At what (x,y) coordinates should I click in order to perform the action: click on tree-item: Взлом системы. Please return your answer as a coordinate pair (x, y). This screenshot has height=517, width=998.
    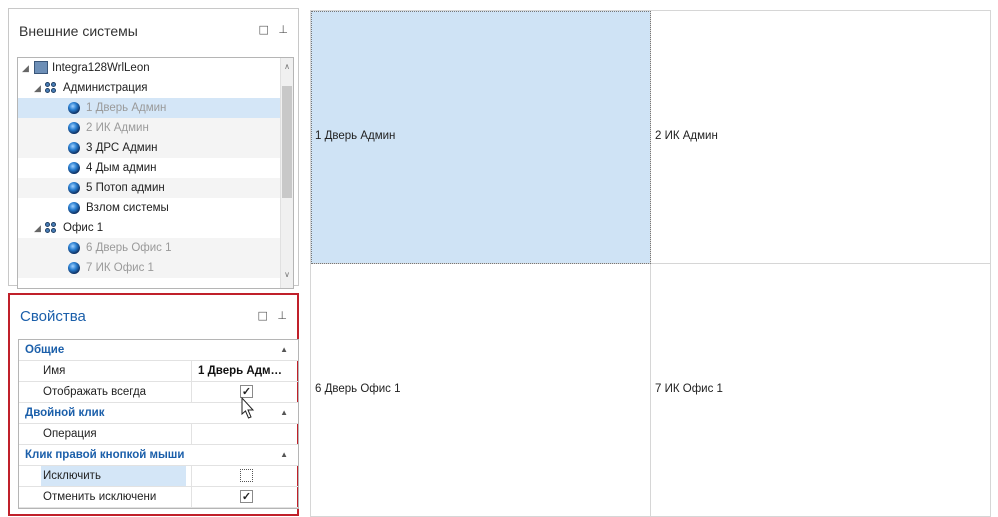
    Looking at the image, I should click on (149, 208).